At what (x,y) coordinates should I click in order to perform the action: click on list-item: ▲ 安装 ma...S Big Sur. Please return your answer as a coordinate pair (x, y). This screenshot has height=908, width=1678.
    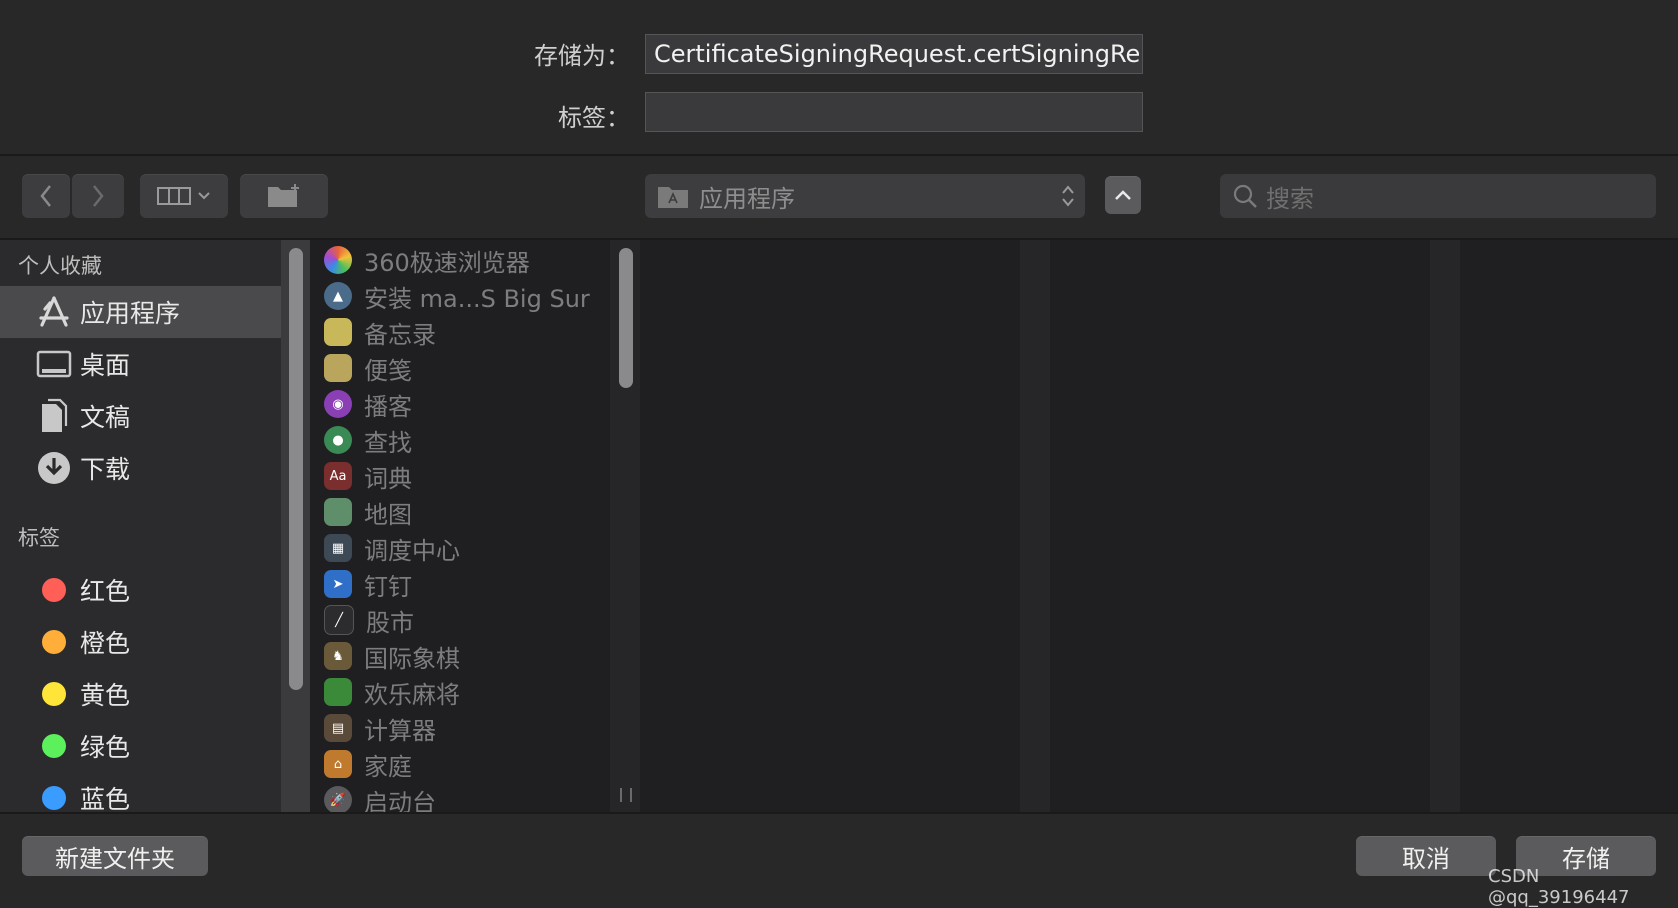
    Looking at the image, I should click on (460, 296).